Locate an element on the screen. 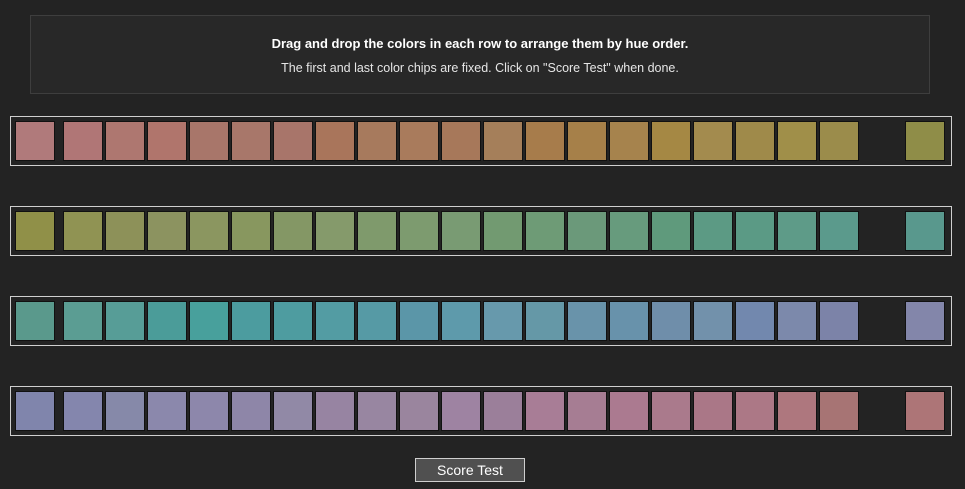 The height and width of the screenshot is (489, 965). score-test-button: Score Test is located at coordinates (470, 470).